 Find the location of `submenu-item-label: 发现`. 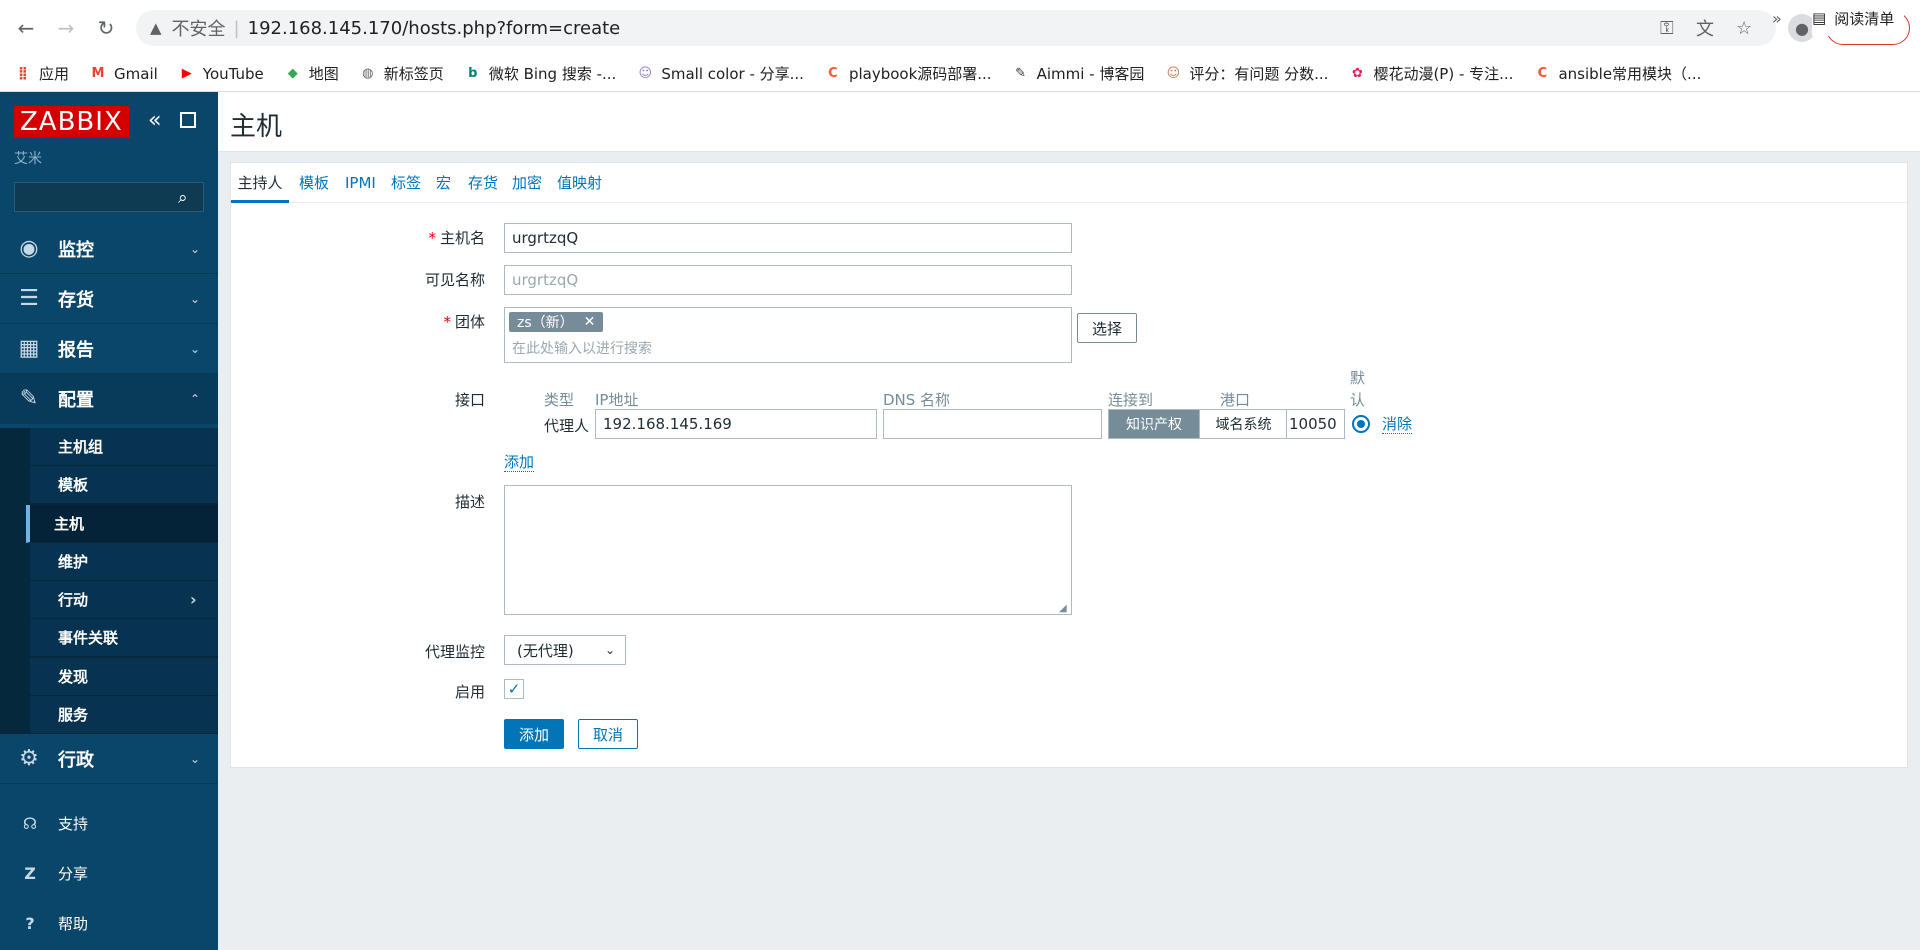

submenu-item-label: 发现 is located at coordinates (73, 676).